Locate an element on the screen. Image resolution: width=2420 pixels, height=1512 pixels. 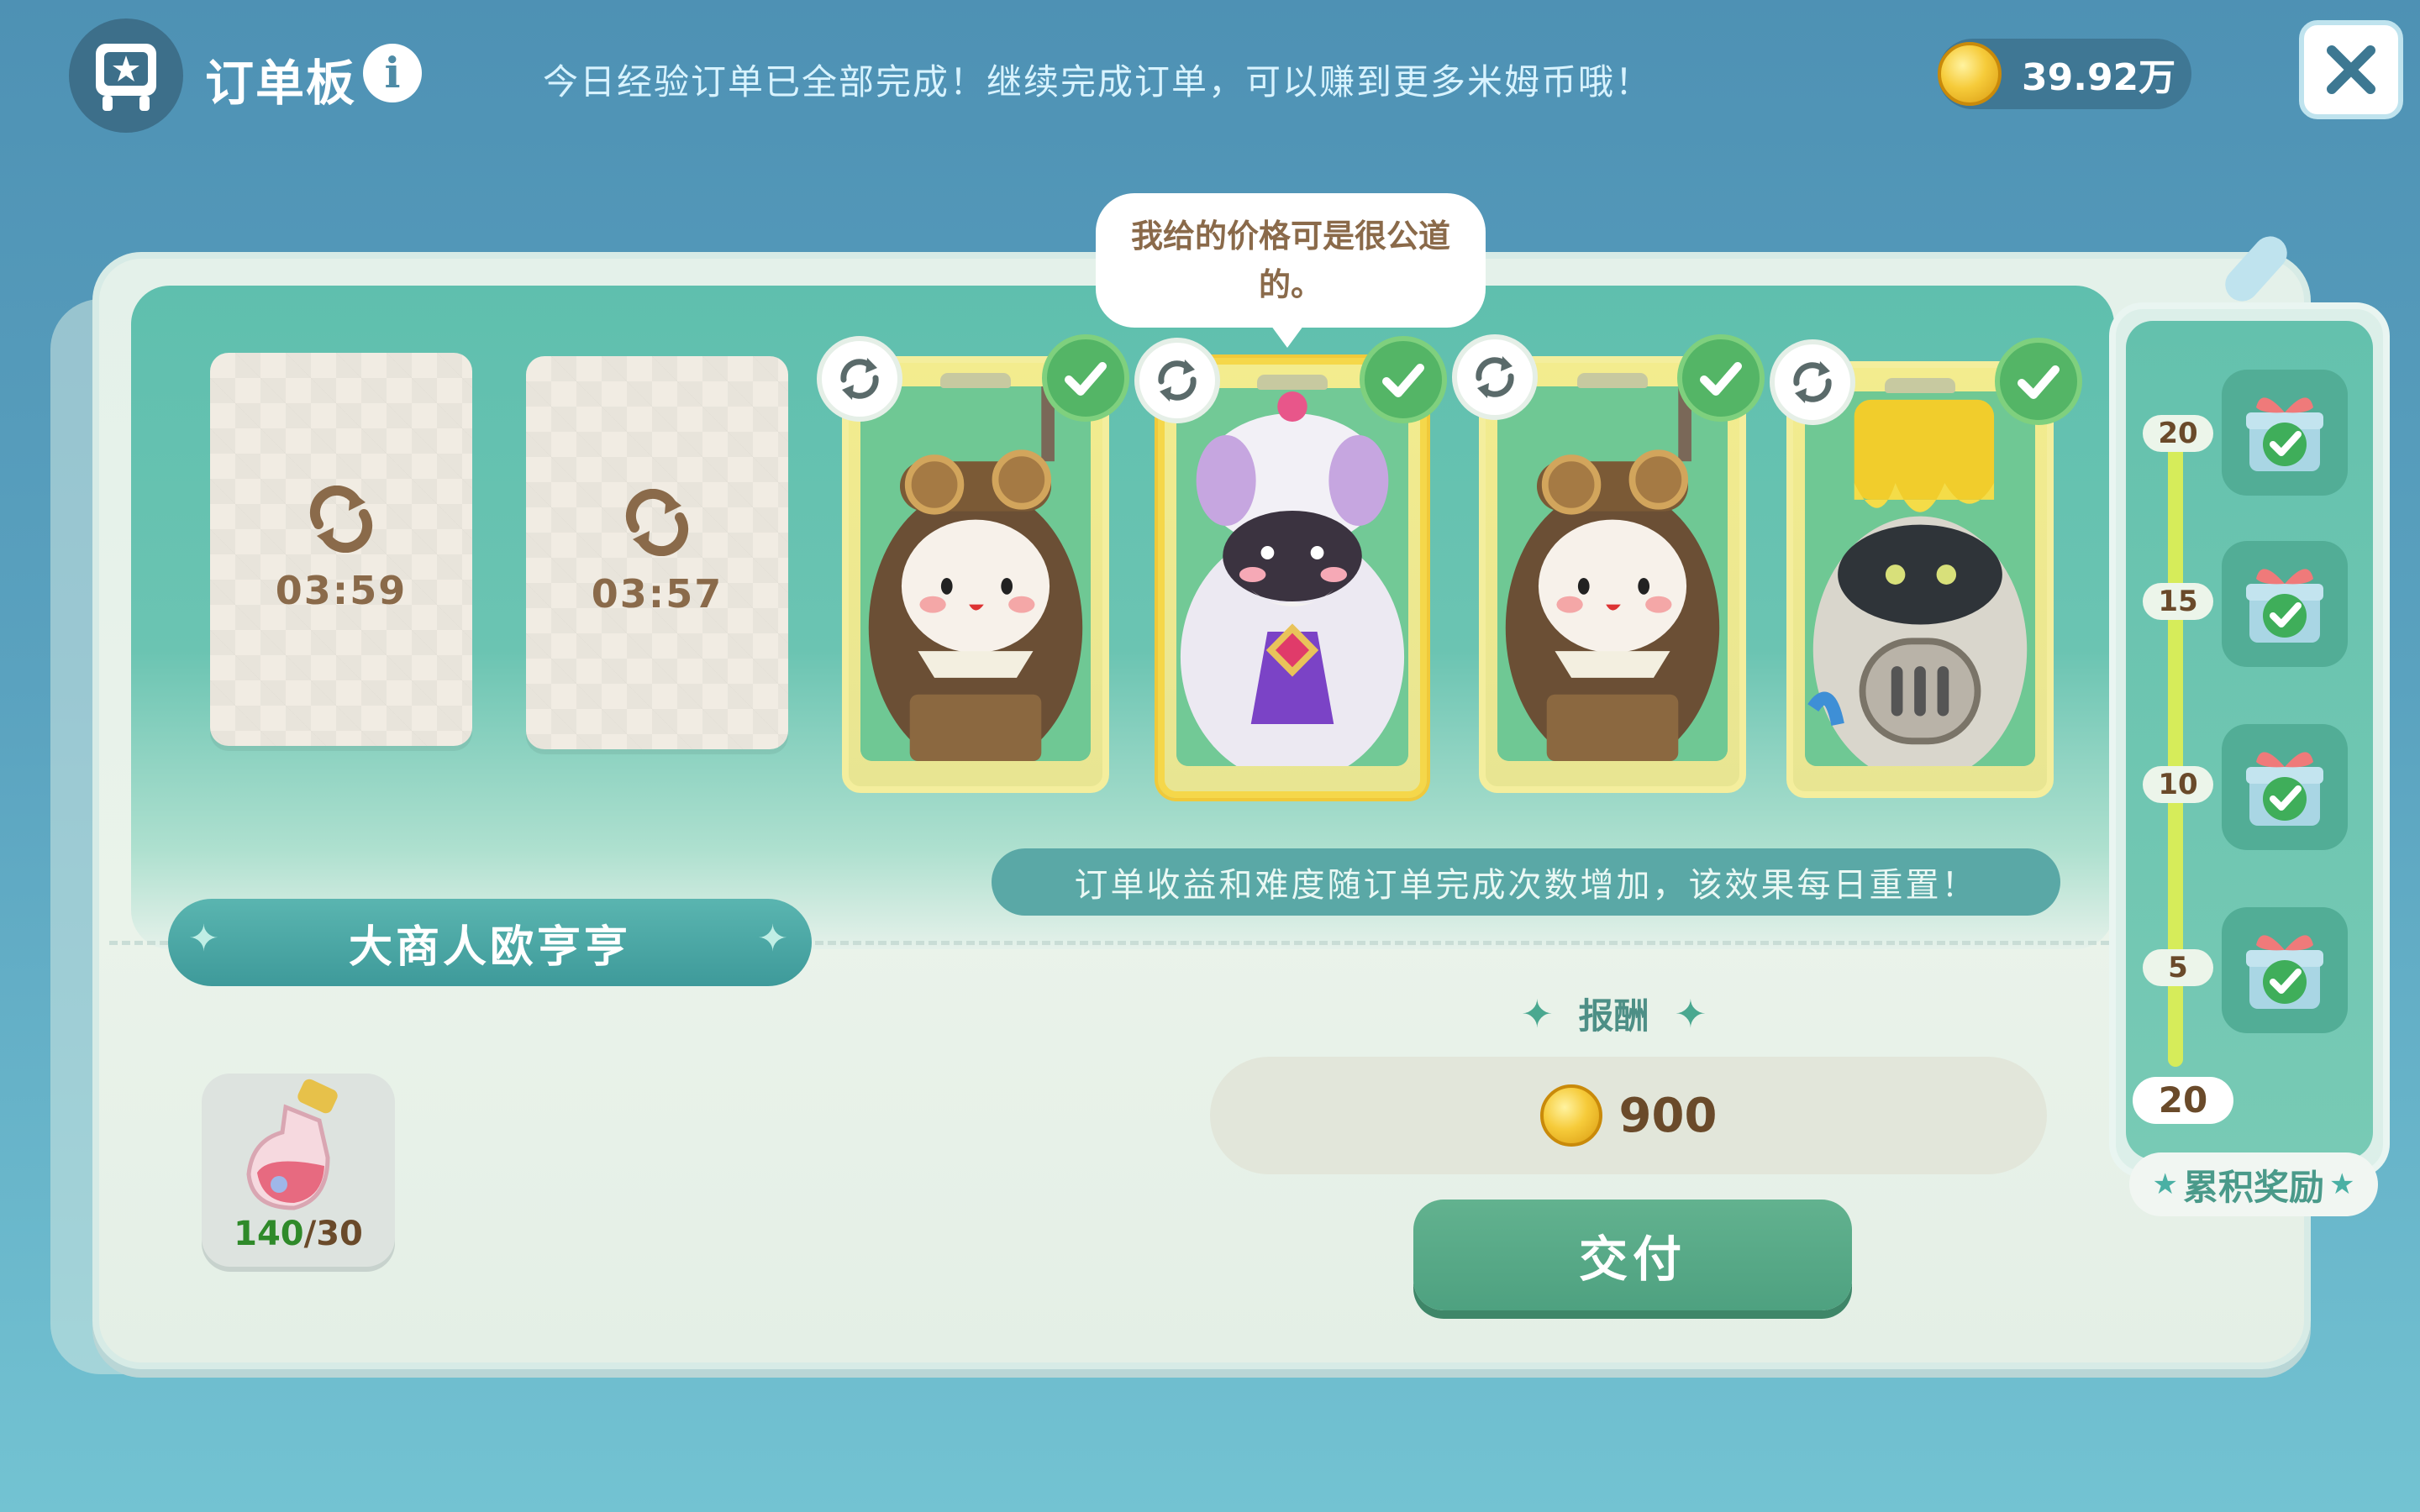
order-rule-banner: 订单收益和难度随订单完成次数增加，该效果每日重置！ is located at coordinates (1526, 882).